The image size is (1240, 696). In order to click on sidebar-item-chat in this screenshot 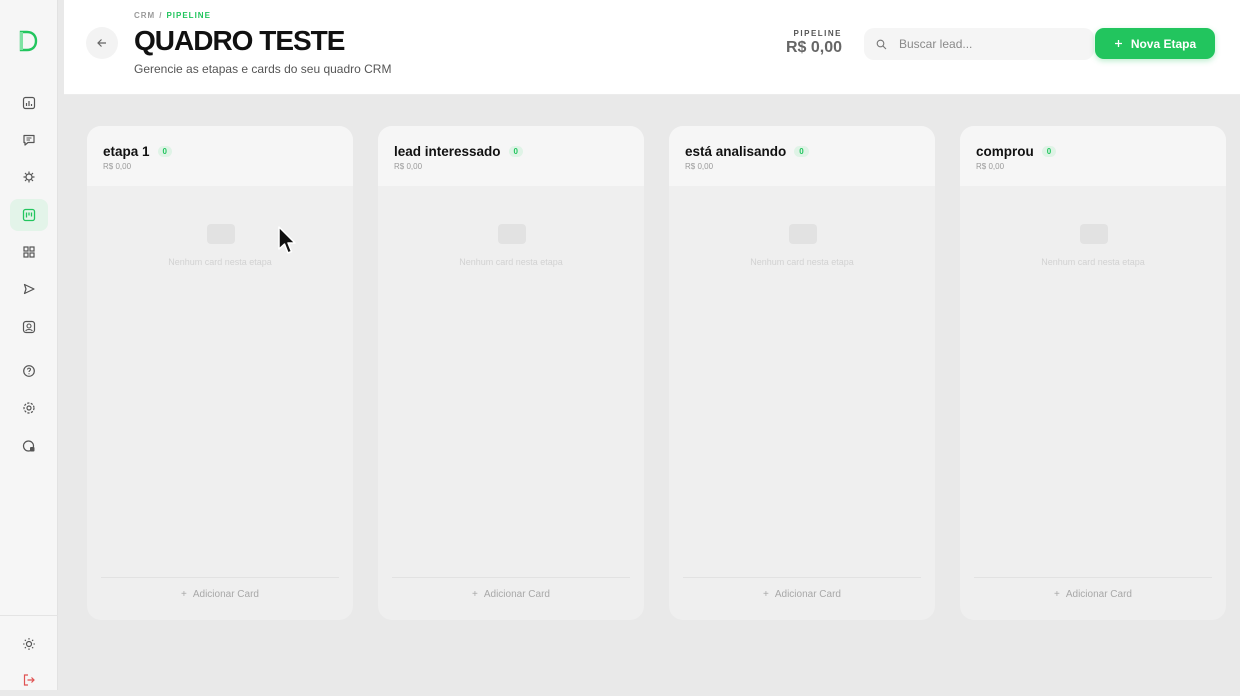, I will do `click(29, 140)`.